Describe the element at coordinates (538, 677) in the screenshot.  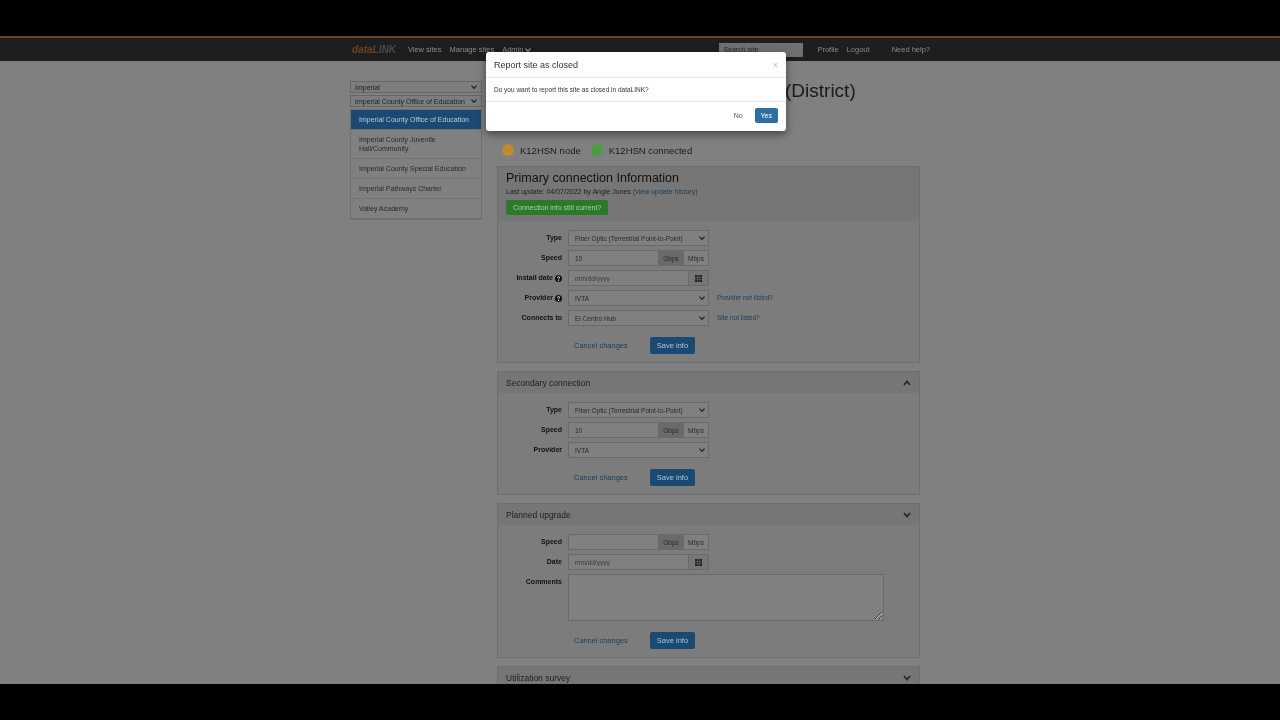
I see `panel-title: Utilization survey` at that location.